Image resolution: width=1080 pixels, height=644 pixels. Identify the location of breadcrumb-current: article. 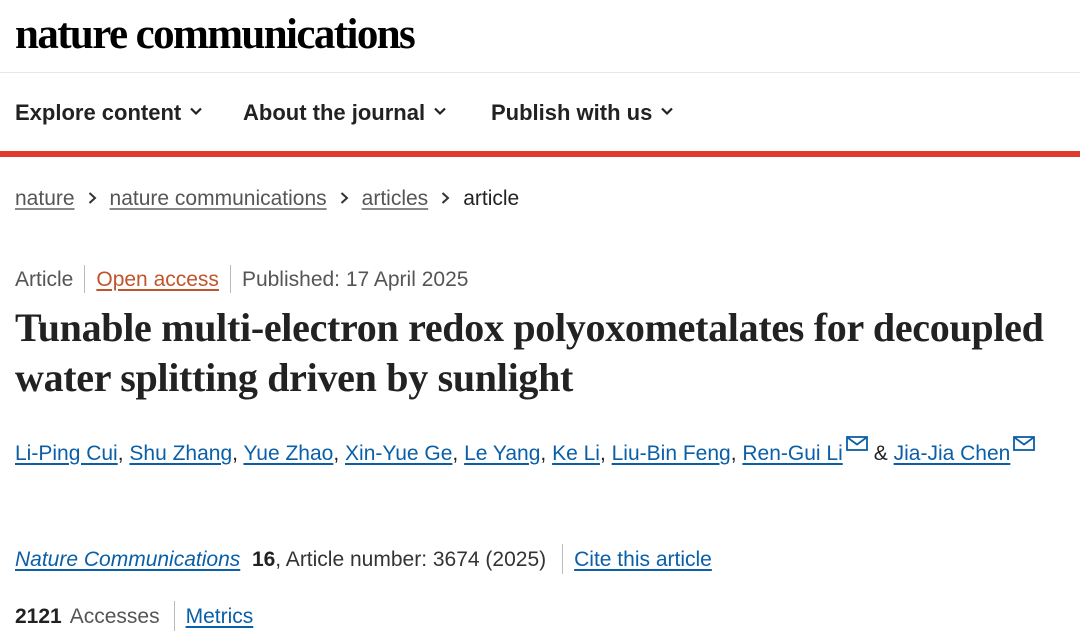
(491, 198).